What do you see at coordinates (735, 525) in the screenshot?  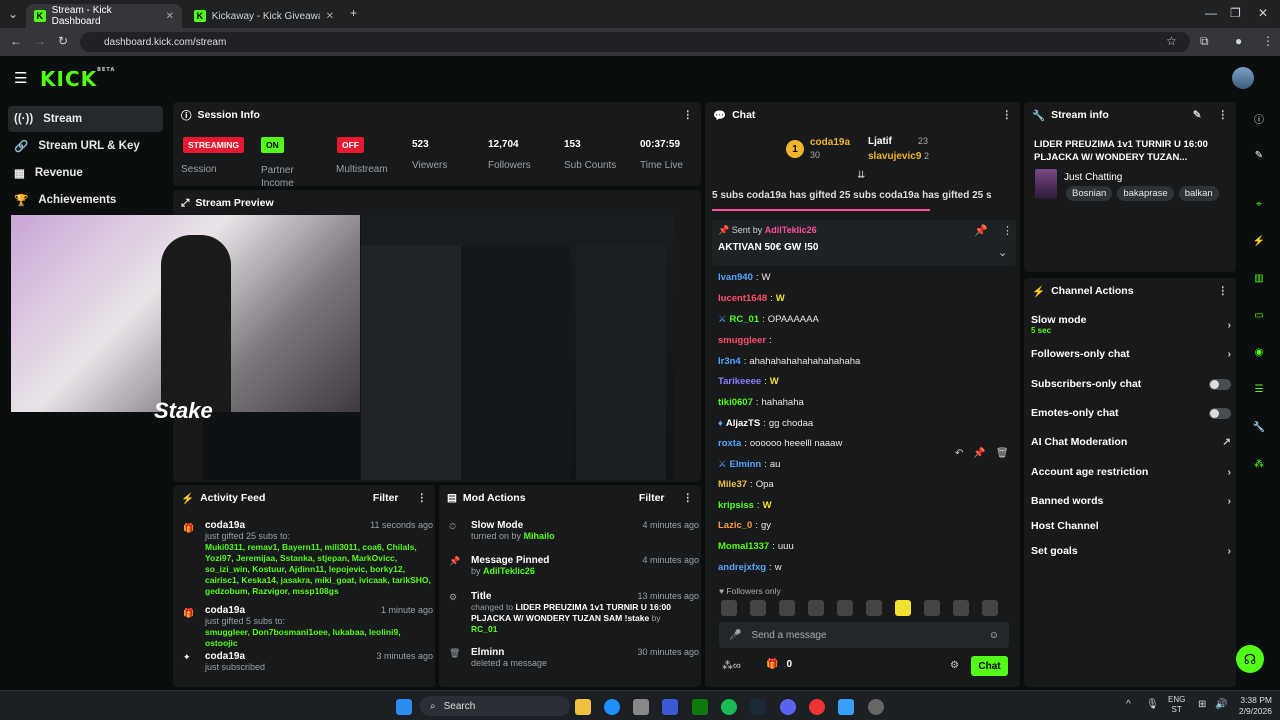 I see `chat-username: Lazic_0` at bounding box center [735, 525].